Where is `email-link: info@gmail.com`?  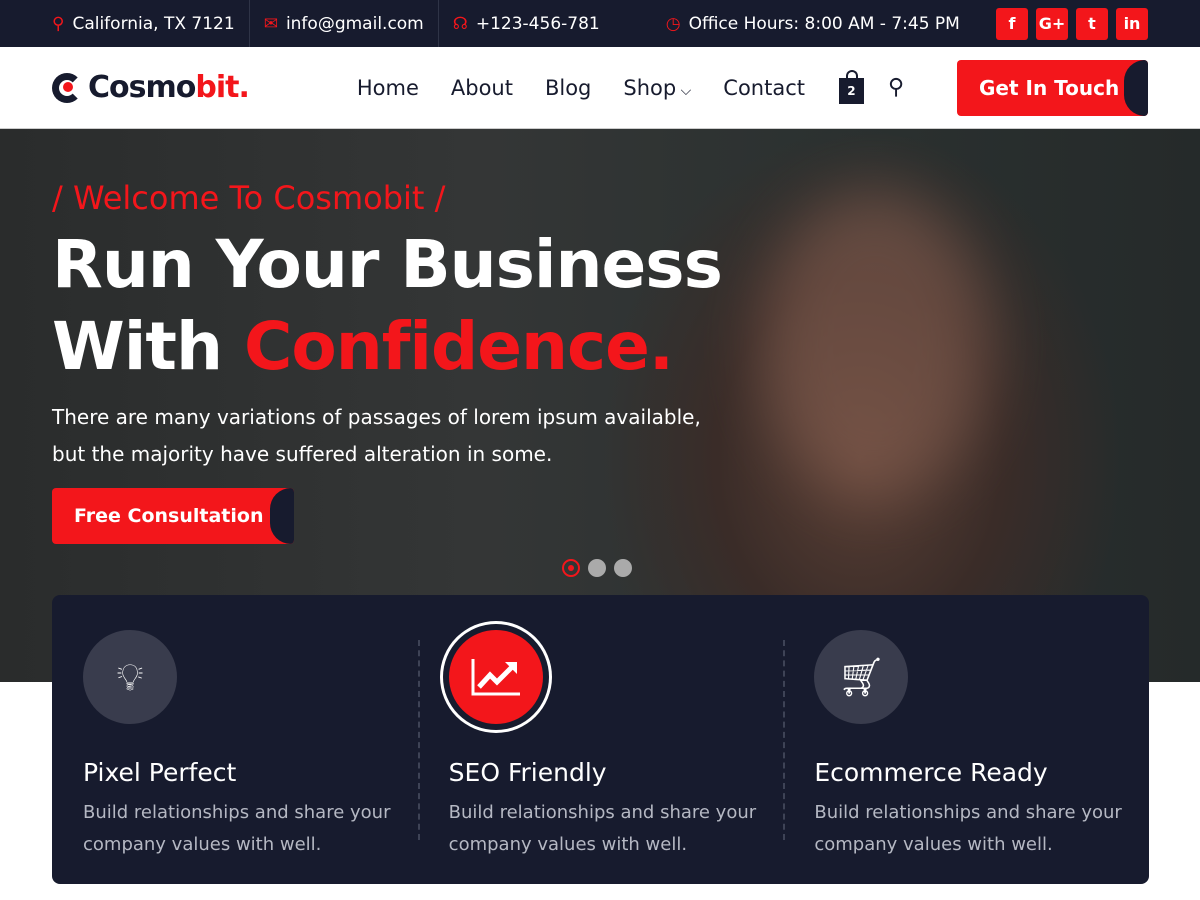 email-link: info@gmail.com is located at coordinates (355, 24).